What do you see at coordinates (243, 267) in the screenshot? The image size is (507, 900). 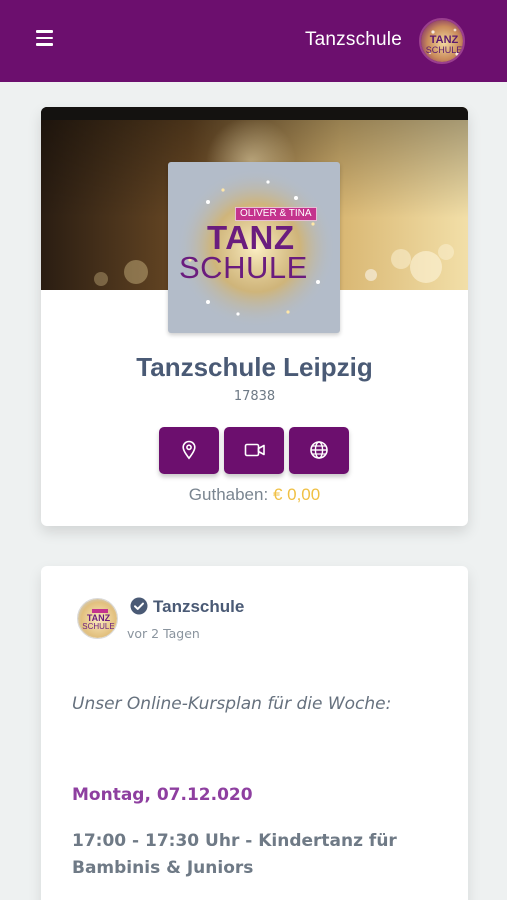 I see `logo-word-schule: SCHULE` at bounding box center [243, 267].